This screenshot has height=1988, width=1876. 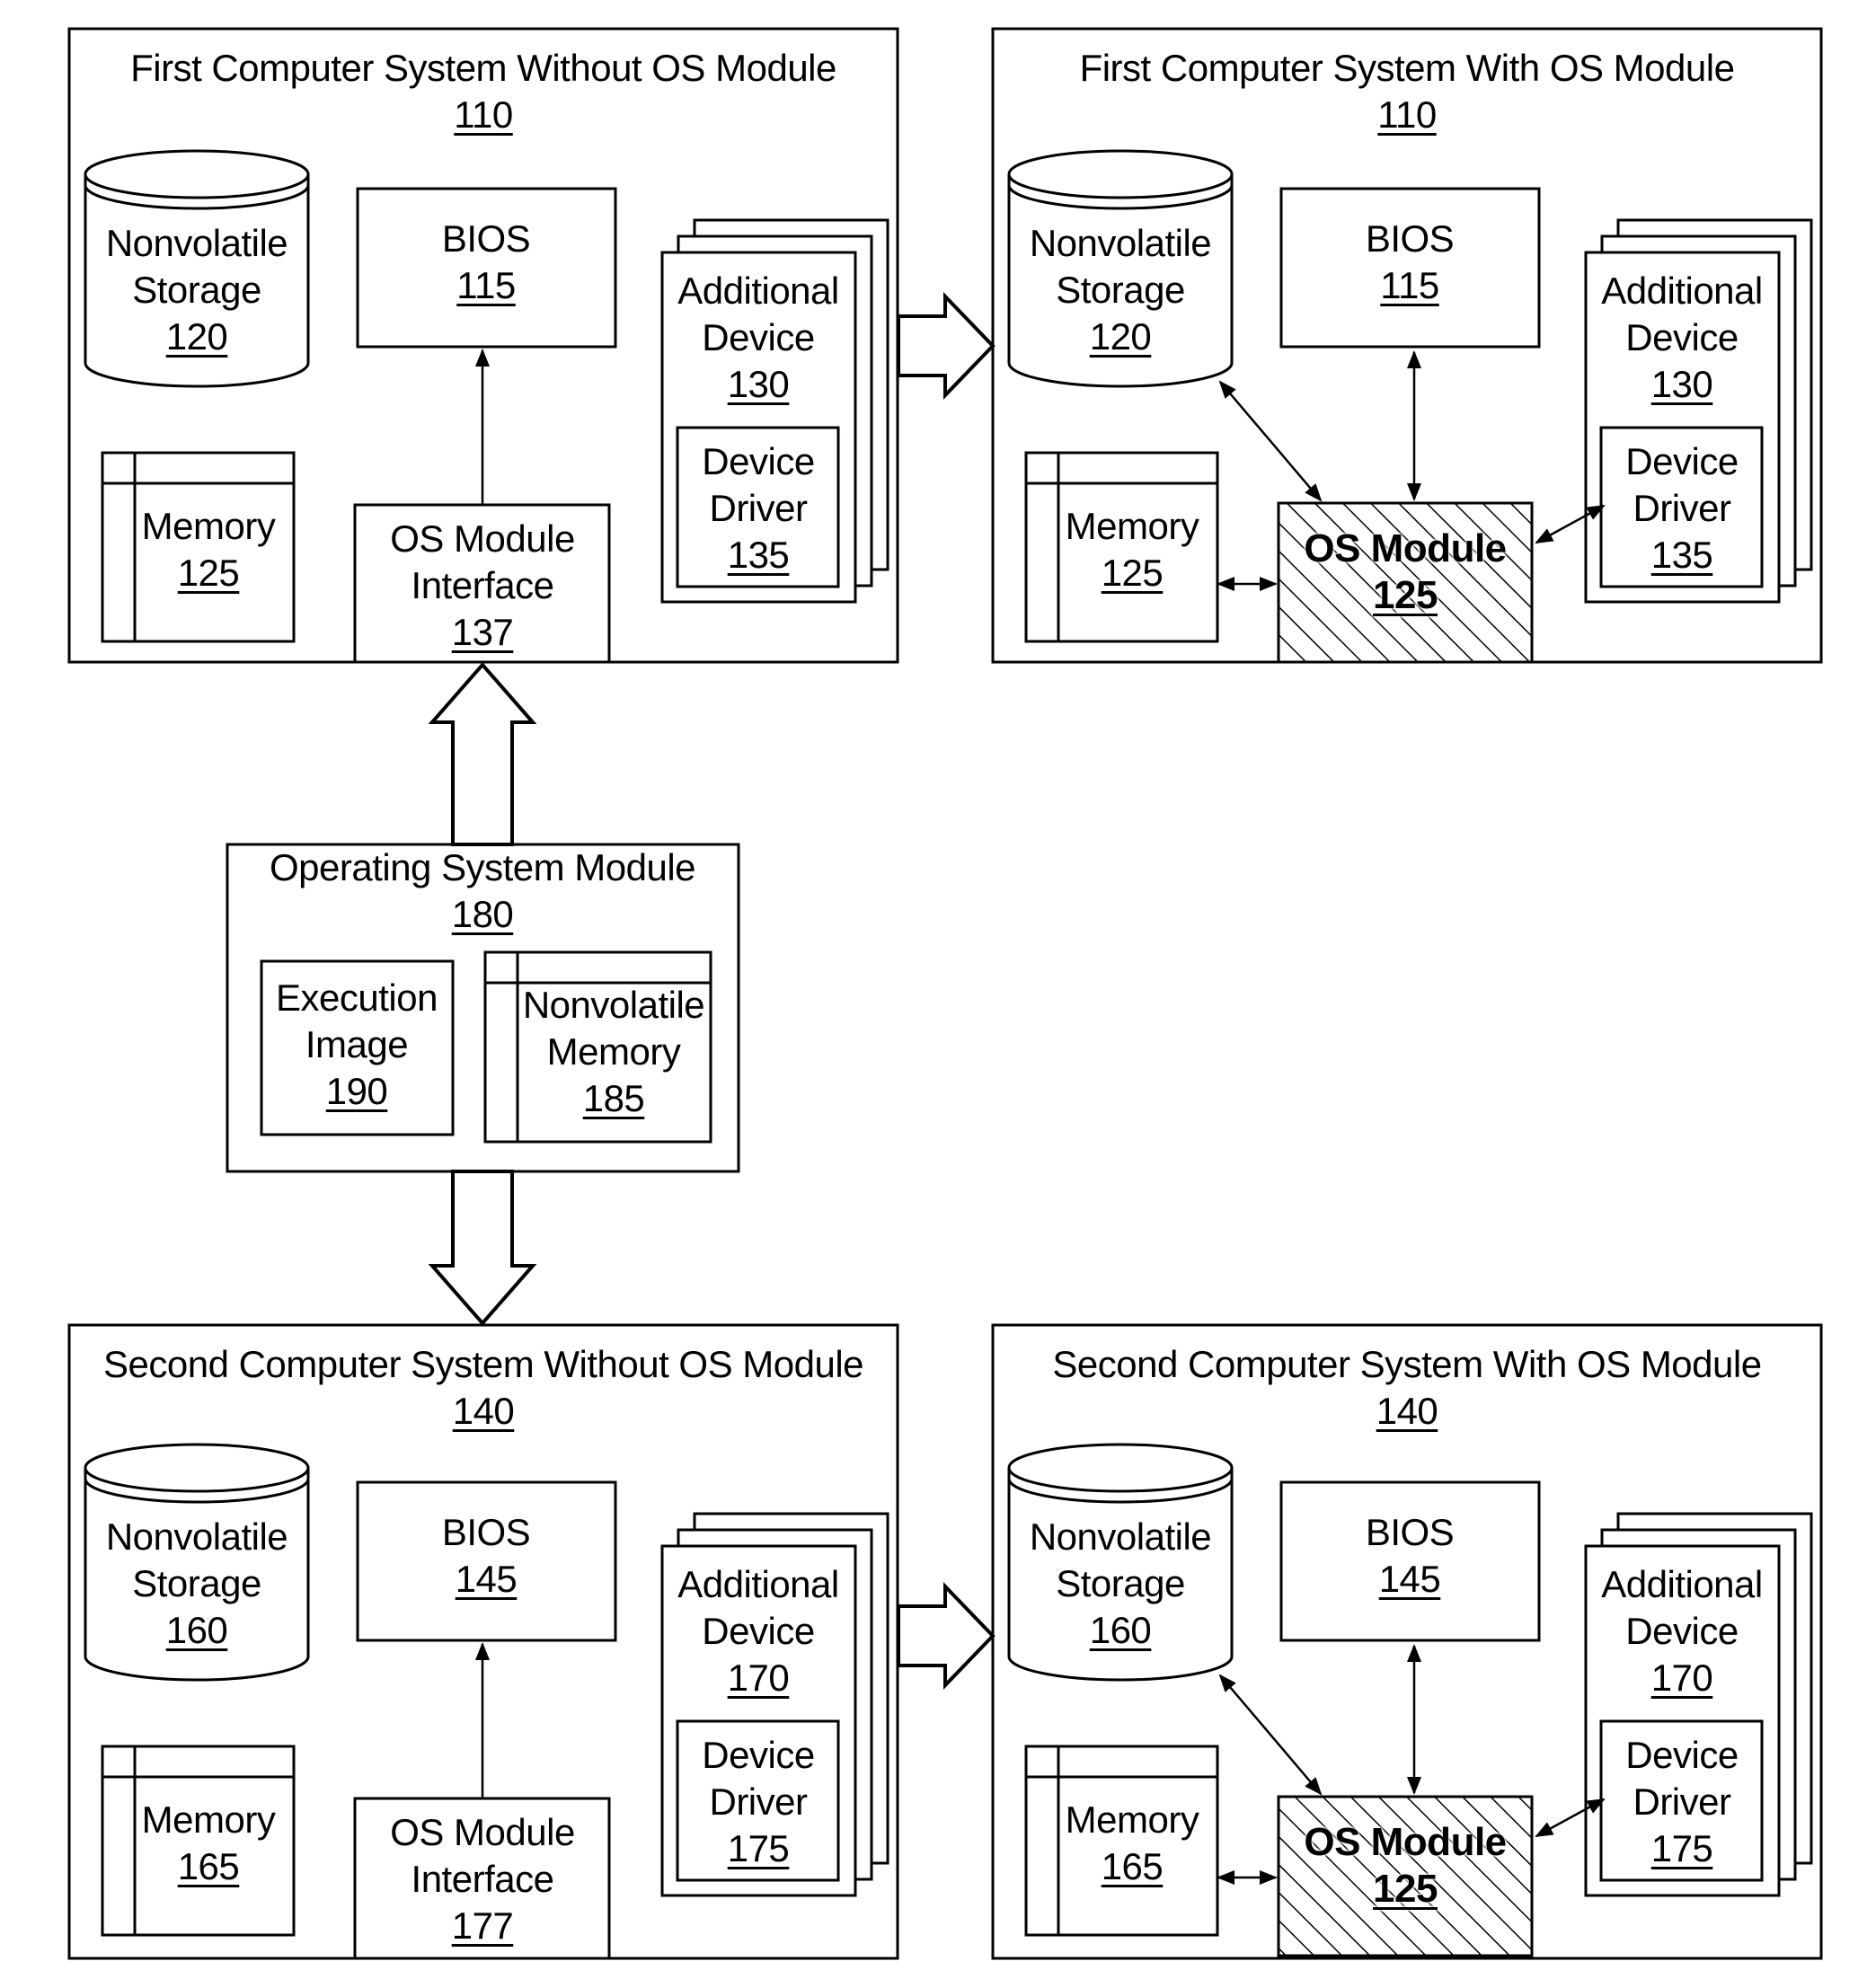 I want to click on second-without-driver-label: Device Driver 175, so click(x=758, y=1802).